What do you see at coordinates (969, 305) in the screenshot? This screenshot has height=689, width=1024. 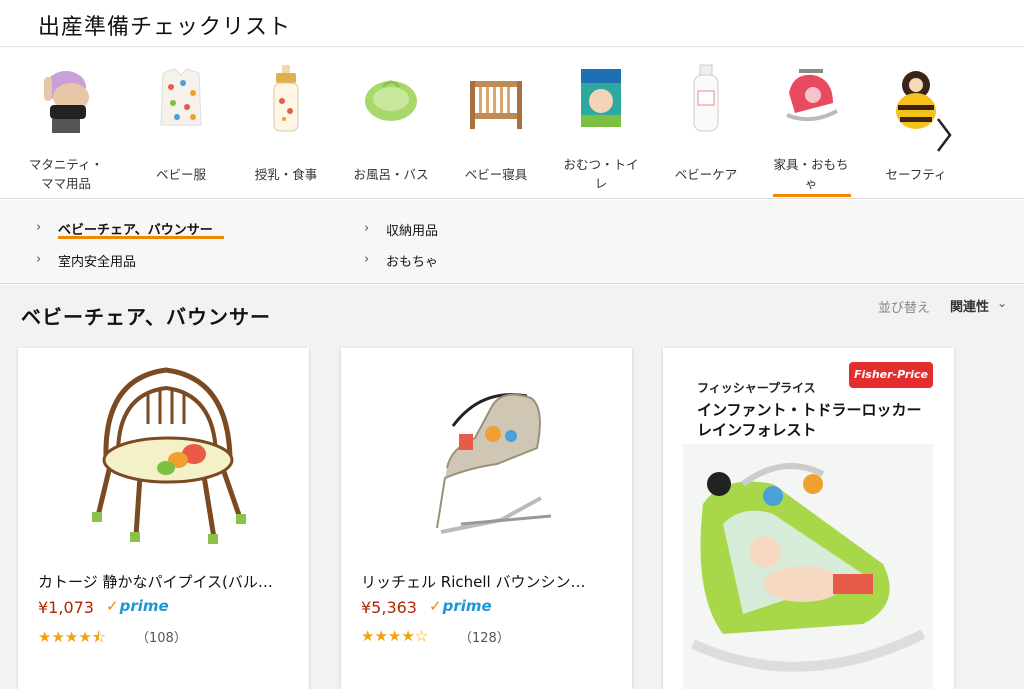 I see `sort-dropdown: 関連性` at bounding box center [969, 305].